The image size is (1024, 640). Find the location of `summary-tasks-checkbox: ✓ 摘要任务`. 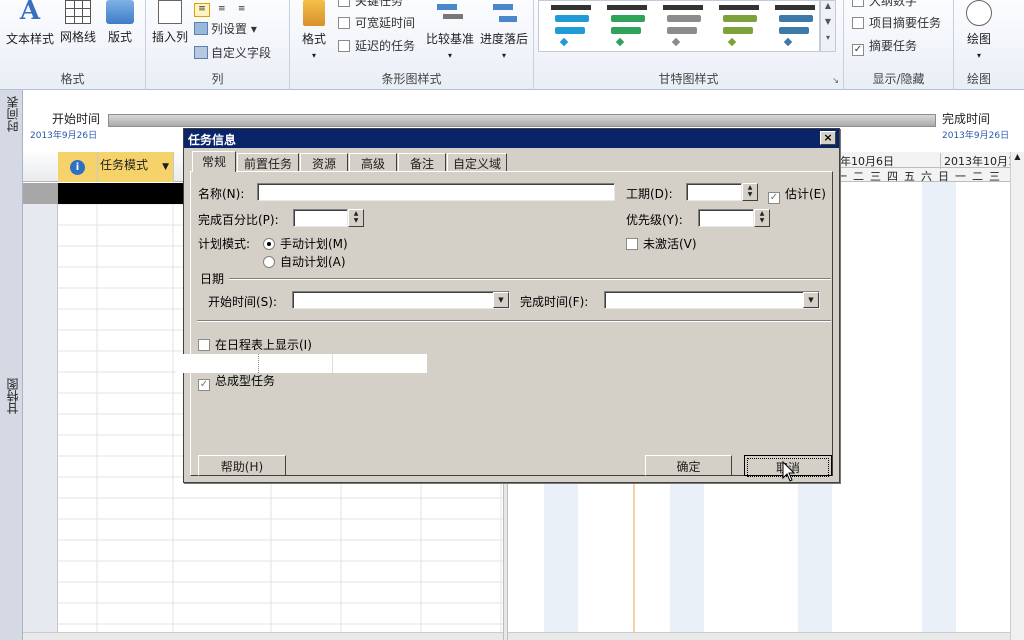

summary-tasks-checkbox: ✓ 摘要任务 is located at coordinates (884, 46).